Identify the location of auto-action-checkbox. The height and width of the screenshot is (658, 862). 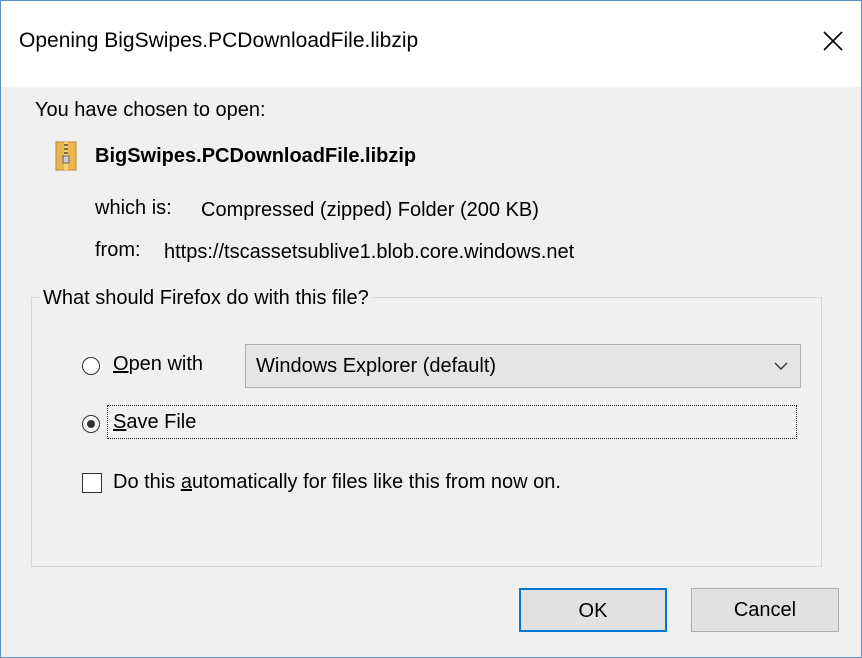
(92, 483).